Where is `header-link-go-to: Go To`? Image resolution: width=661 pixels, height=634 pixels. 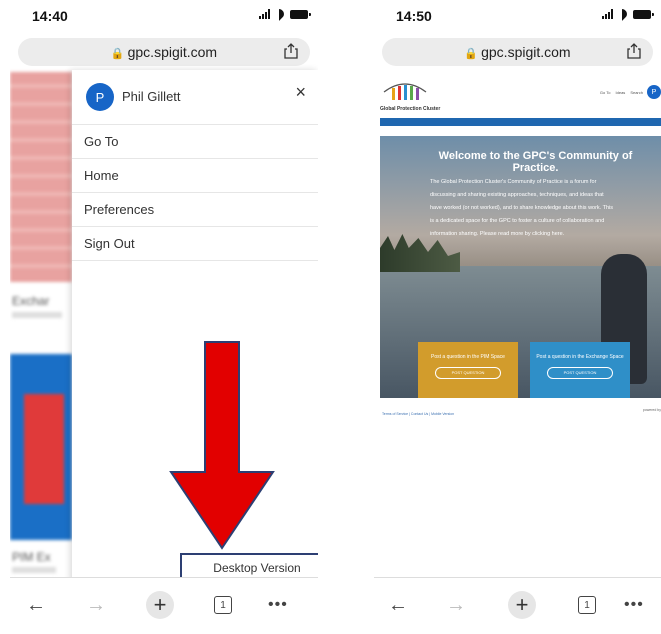 header-link-go-to: Go To is located at coordinates (605, 92).